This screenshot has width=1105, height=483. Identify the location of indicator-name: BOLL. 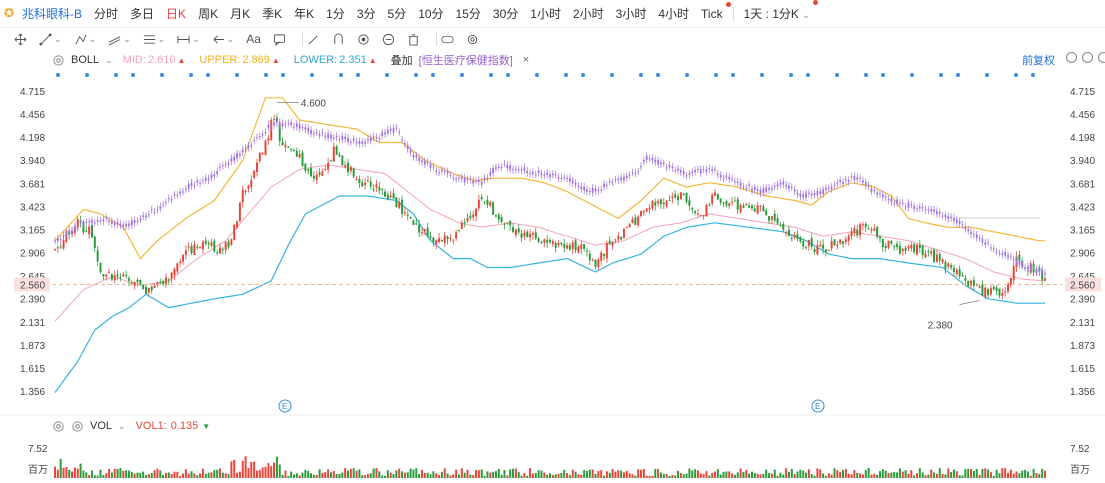
(85, 60).